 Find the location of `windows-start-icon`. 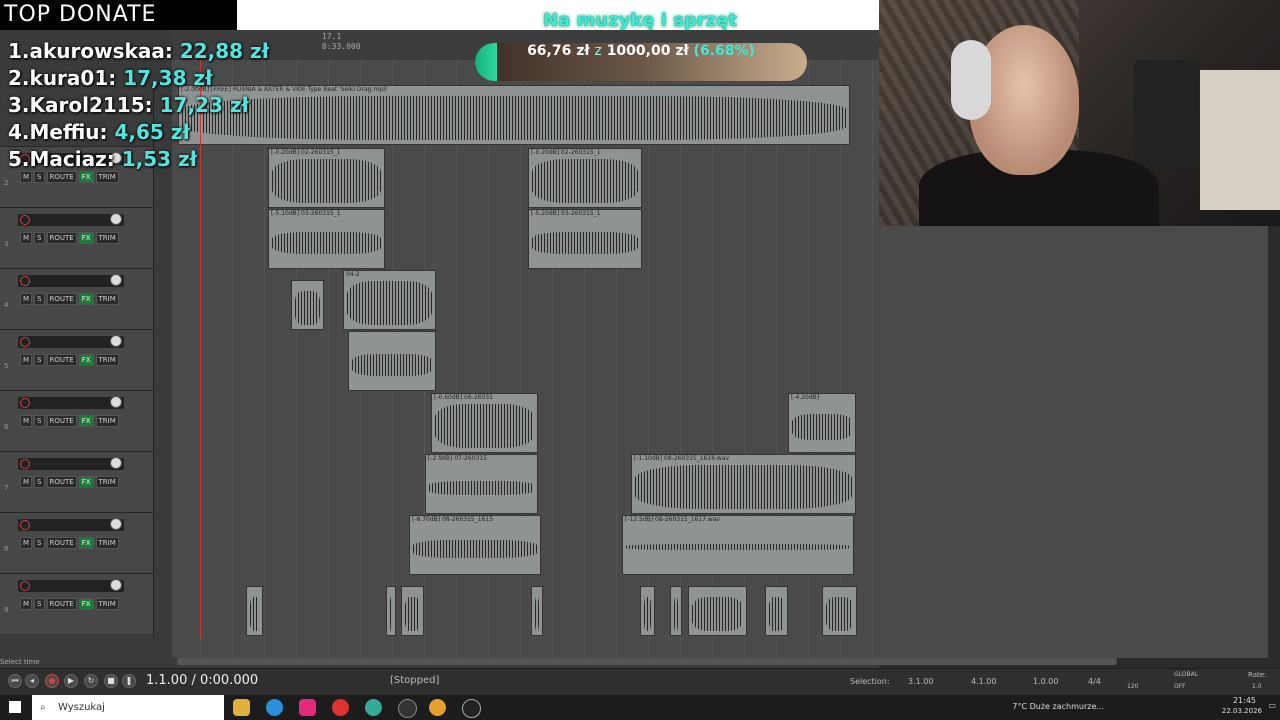

windows-start-icon is located at coordinates (15, 707).